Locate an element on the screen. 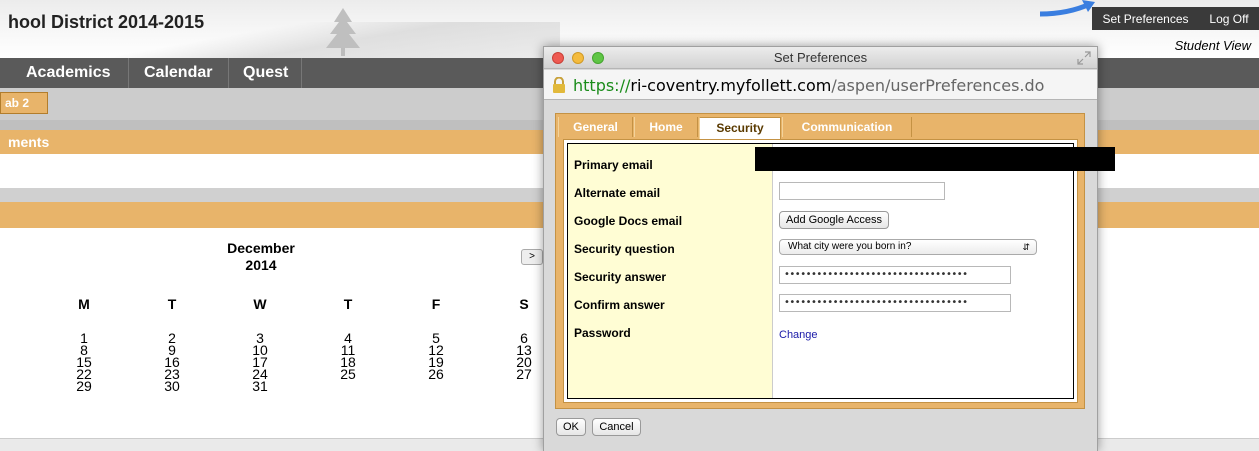  tree-graphic is located at coordinates (343, 32).